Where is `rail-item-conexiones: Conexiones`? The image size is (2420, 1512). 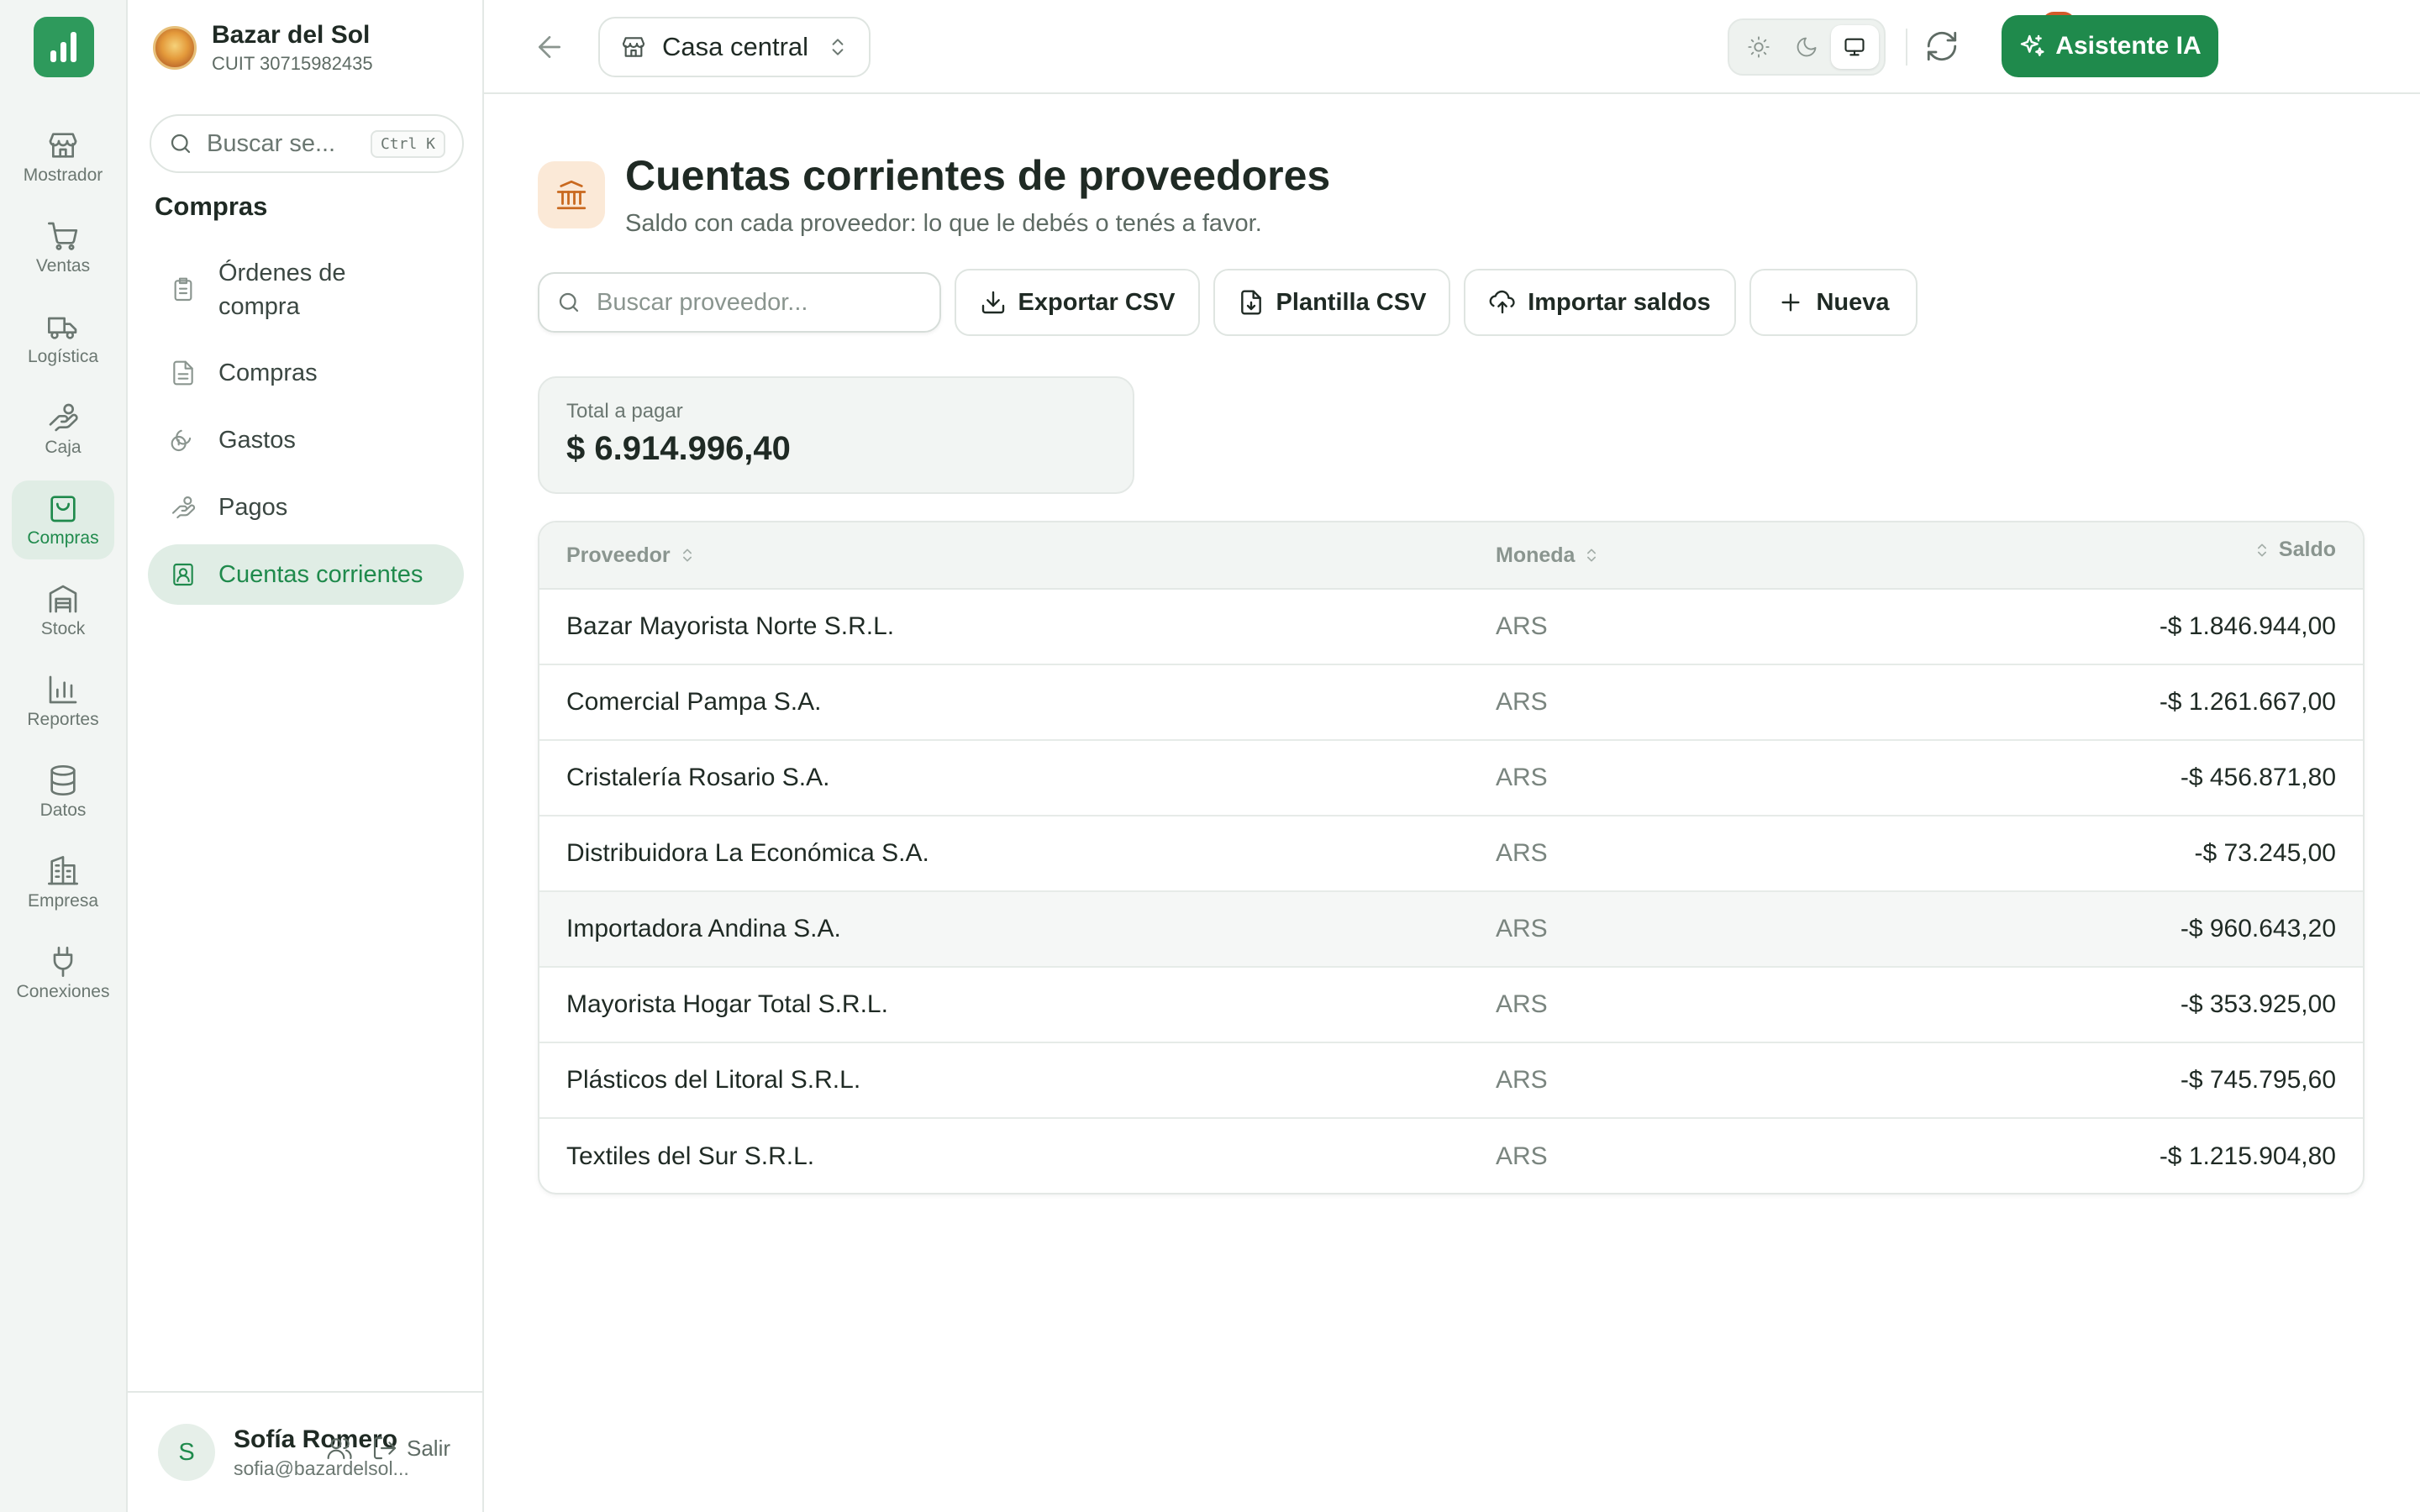 rail-item-conexiones: Conexiones is located at coordinates (63, 973).